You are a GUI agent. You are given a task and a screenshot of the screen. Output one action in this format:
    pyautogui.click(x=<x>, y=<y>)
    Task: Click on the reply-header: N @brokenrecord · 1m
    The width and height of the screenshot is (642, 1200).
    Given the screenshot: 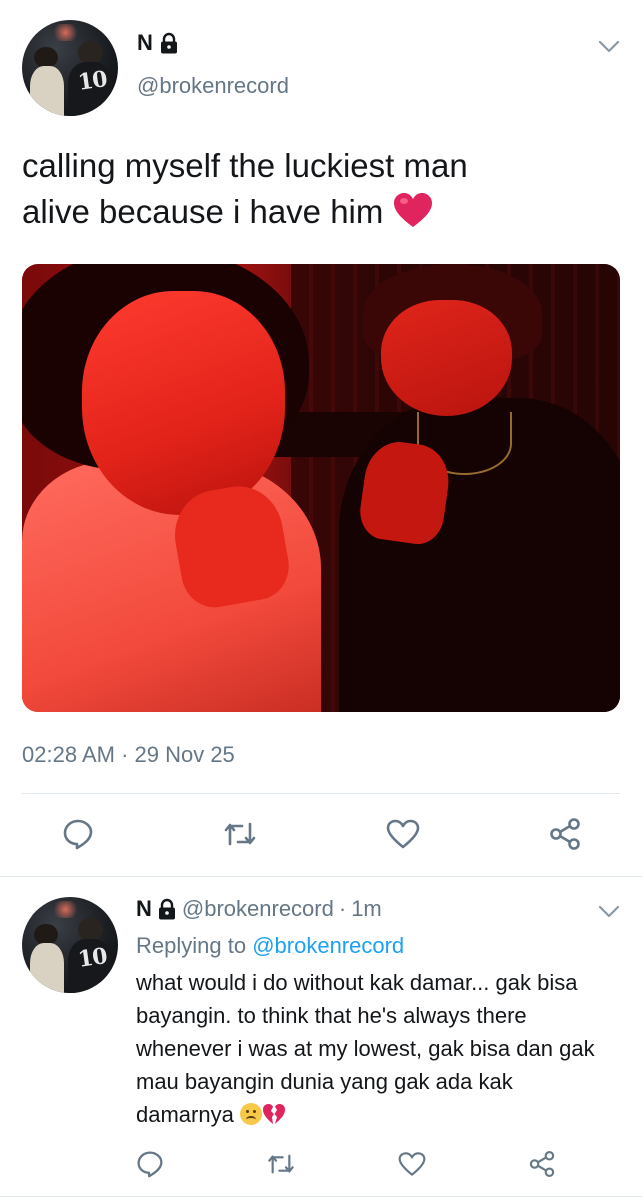 What is the action you would take?
    pyautogui.click(x=259, y=909)
    